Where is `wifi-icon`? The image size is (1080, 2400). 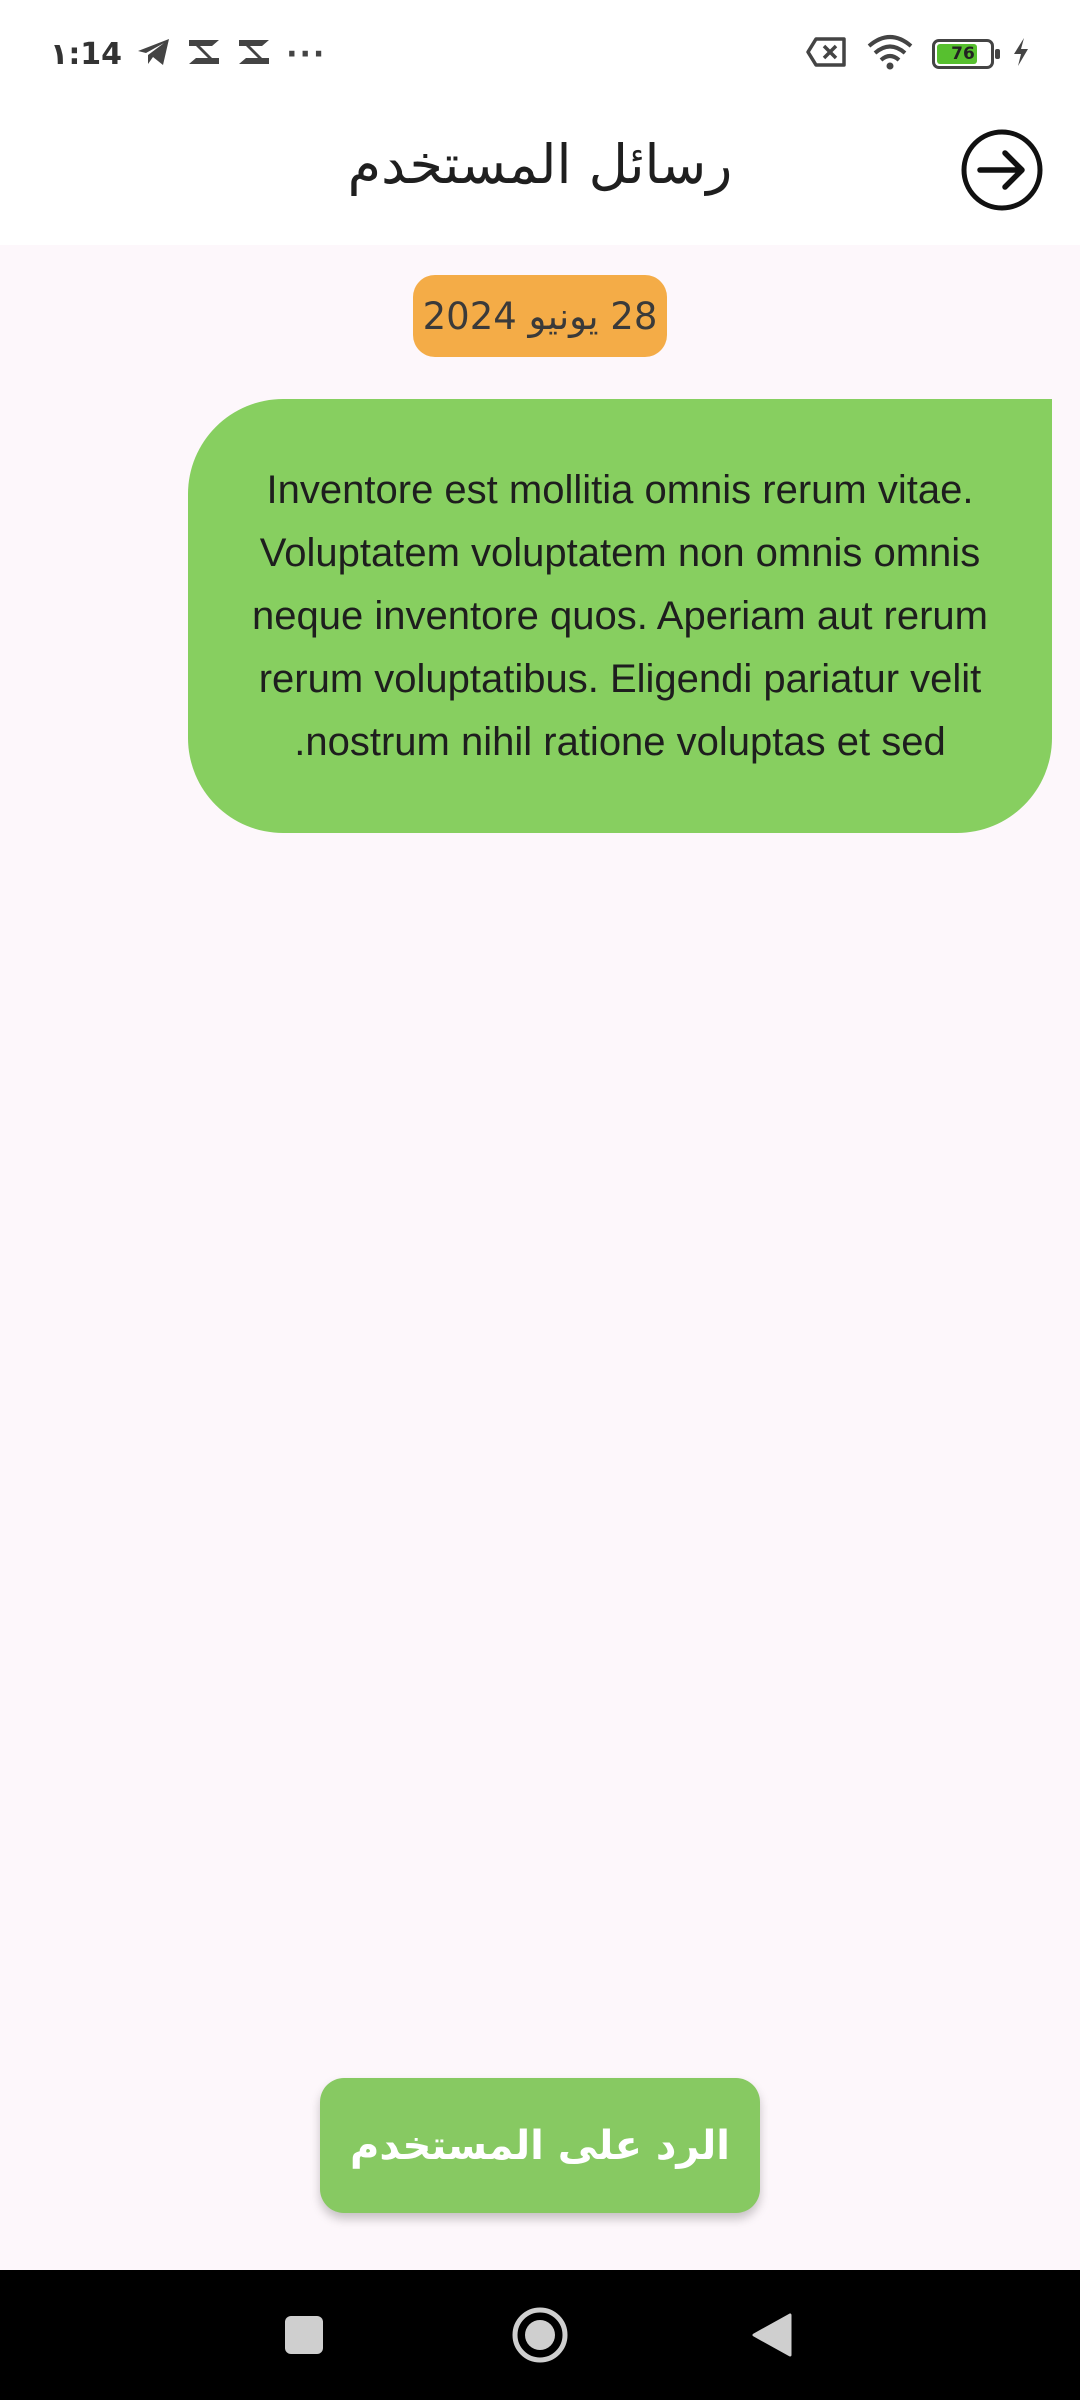
wifi-icon is located at coordinates (890, 54).